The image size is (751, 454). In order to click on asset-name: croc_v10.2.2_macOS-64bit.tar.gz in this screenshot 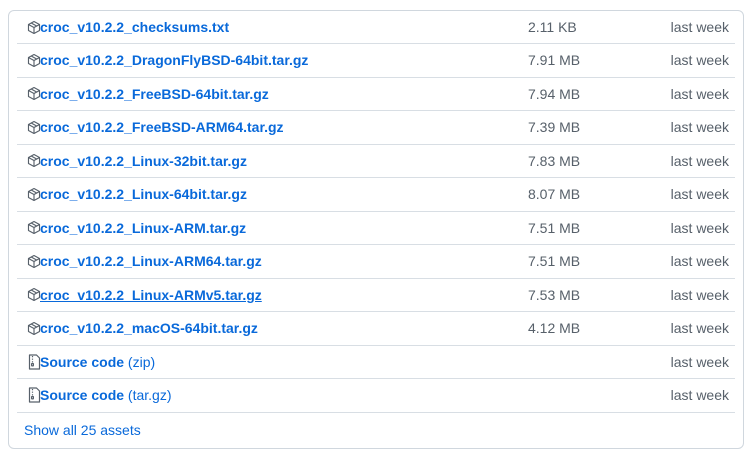, I will do `click(149, 328)`.